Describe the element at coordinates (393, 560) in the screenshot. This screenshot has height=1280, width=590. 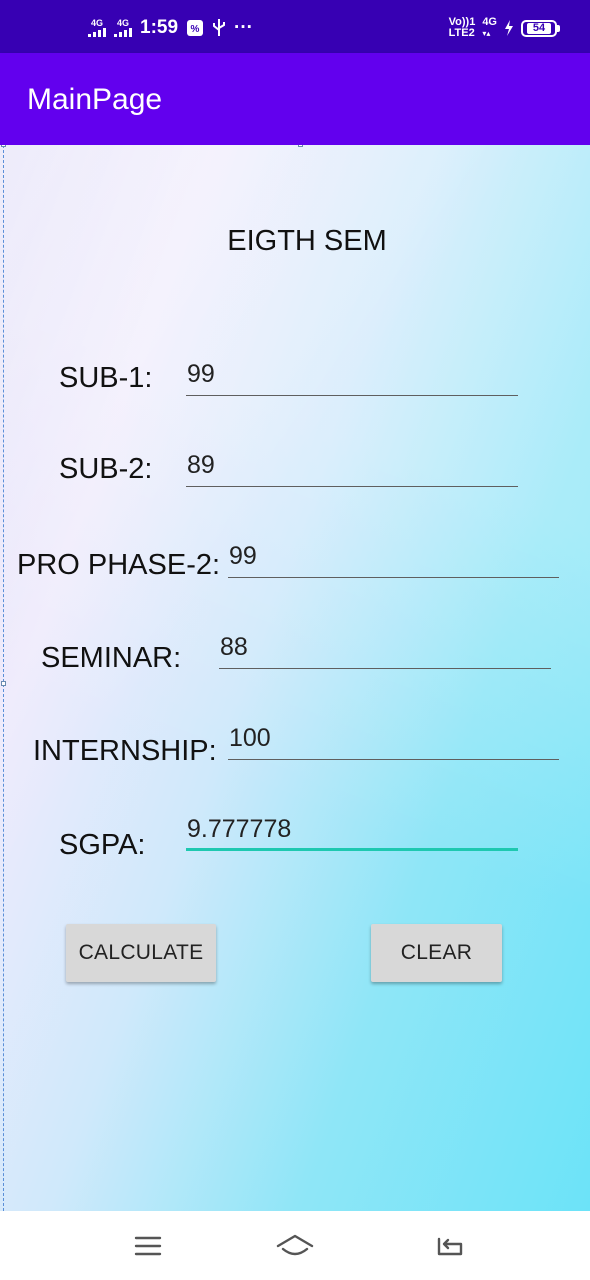
I see `project-phase2-input: 99` at that location.